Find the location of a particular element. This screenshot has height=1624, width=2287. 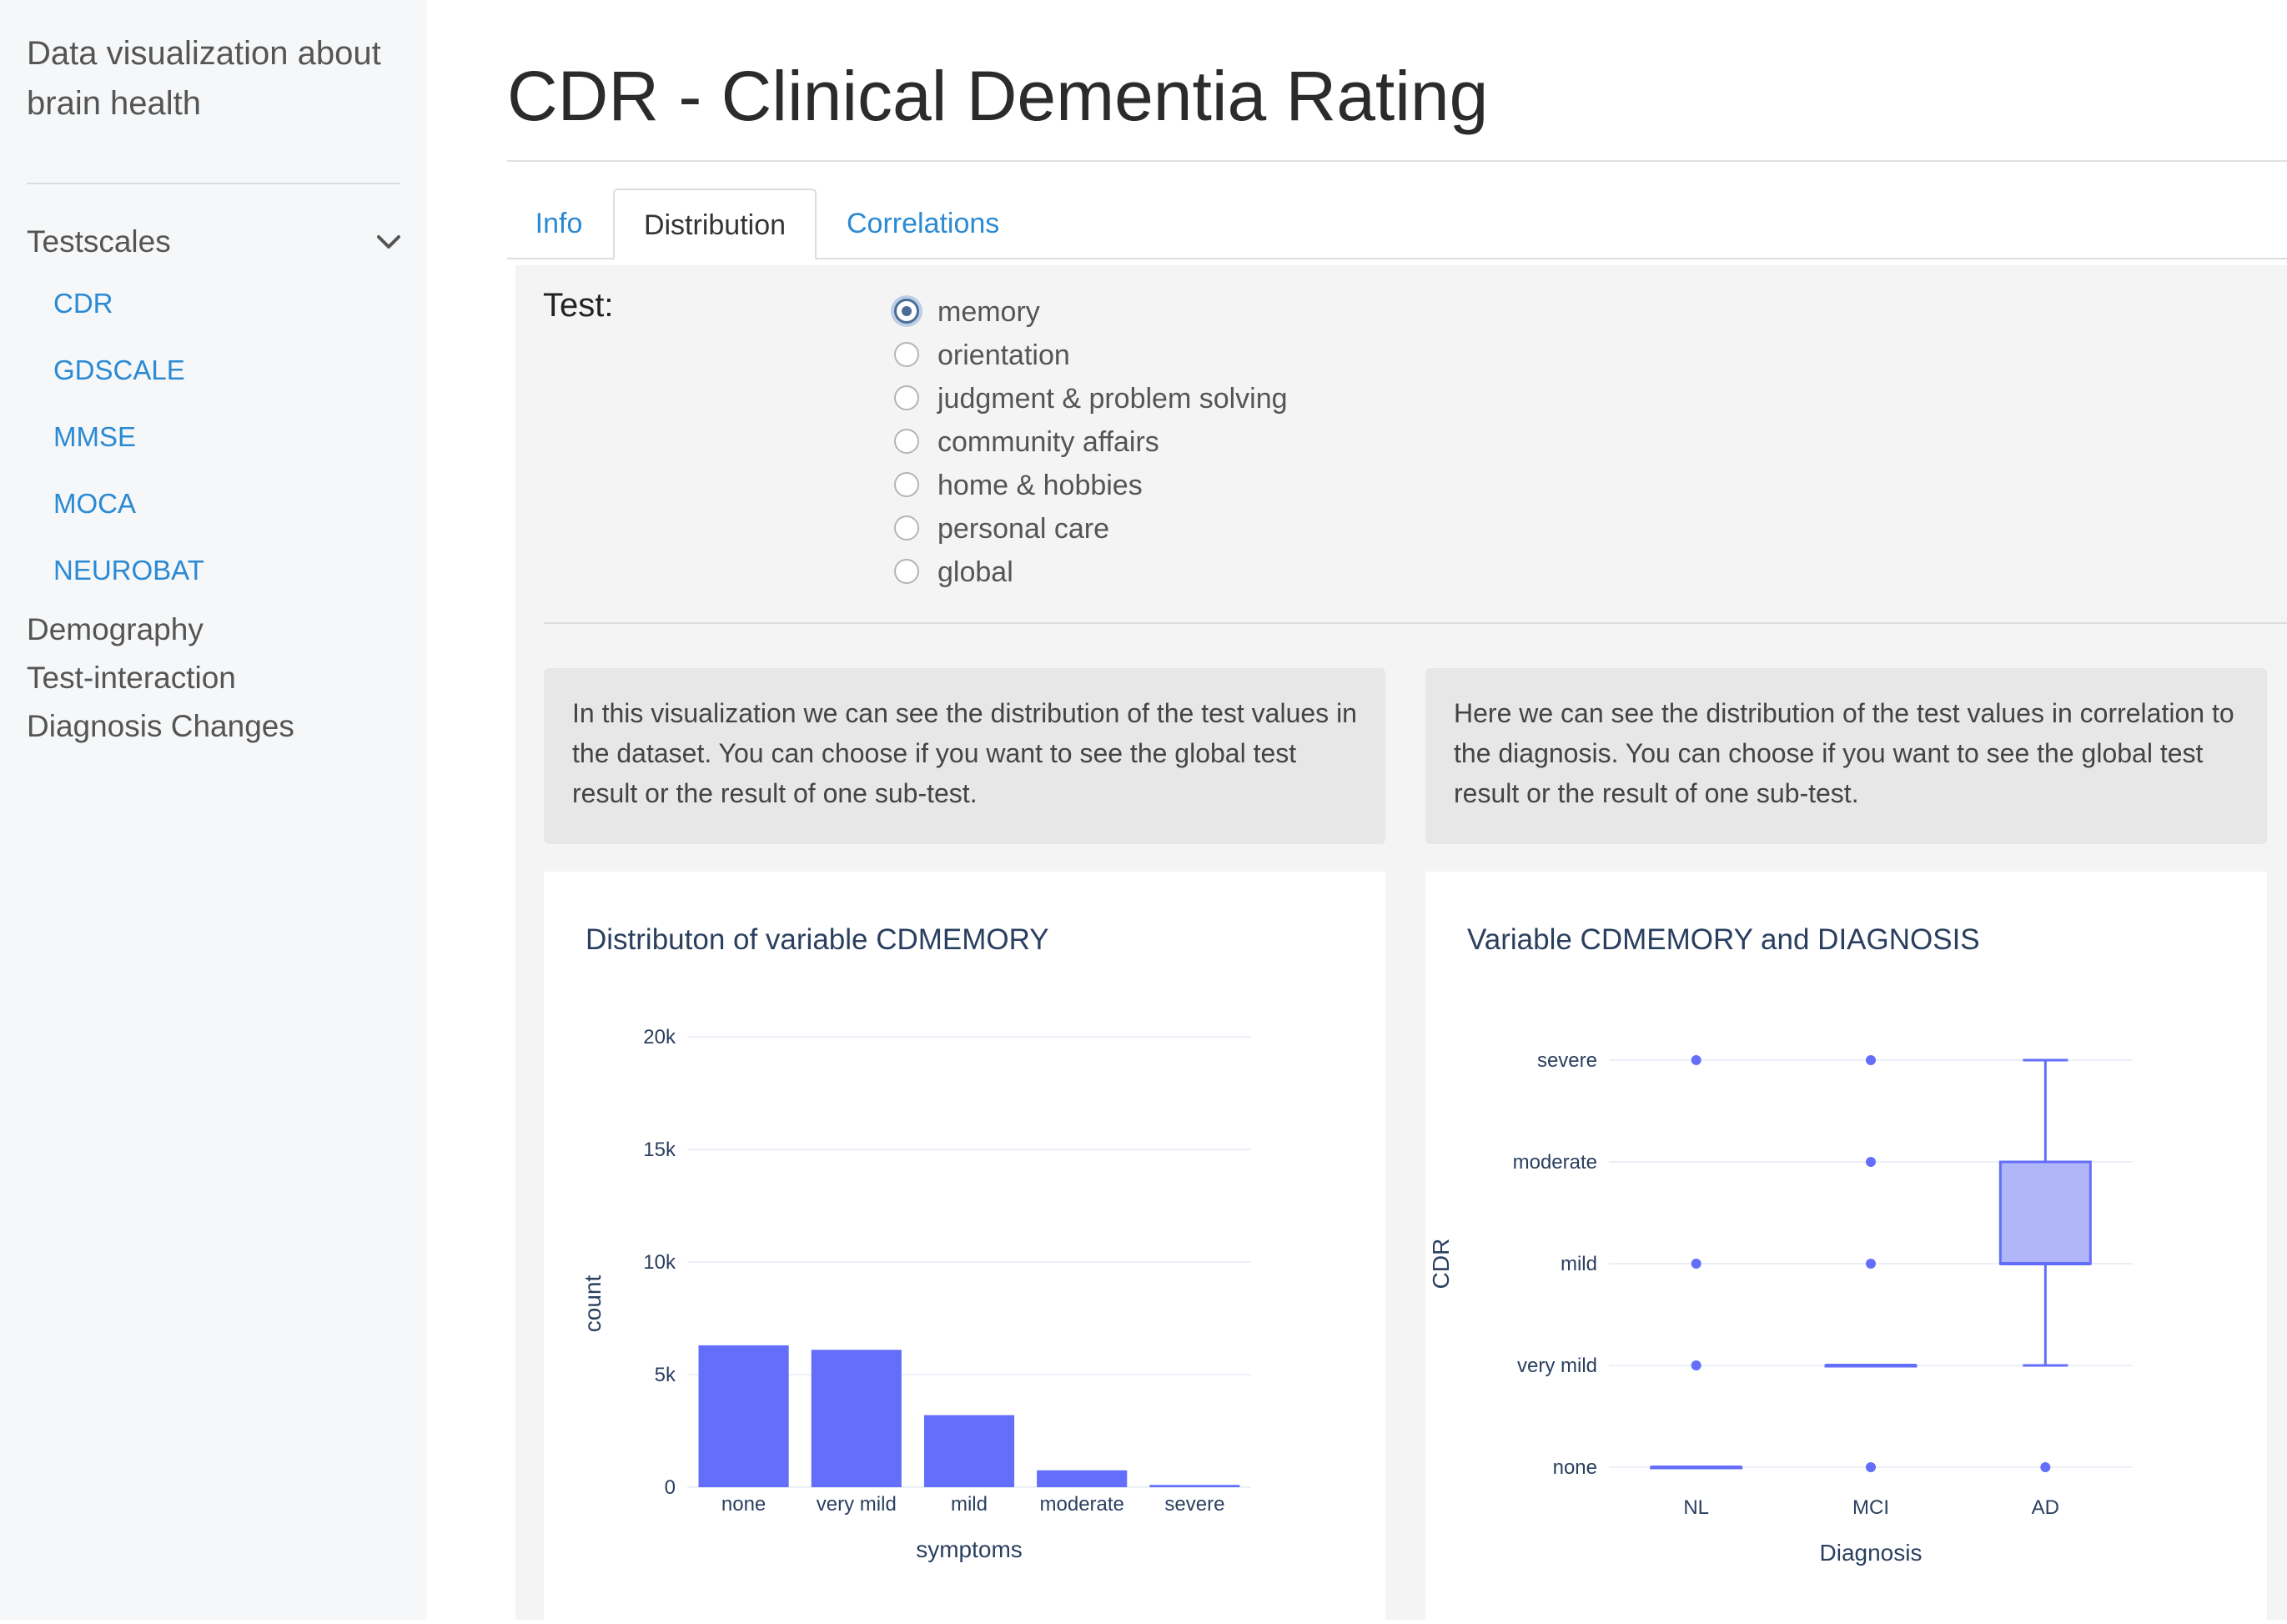

page-title: CDR - Clinical Dementia Rating is located at coordinates (998, 96).